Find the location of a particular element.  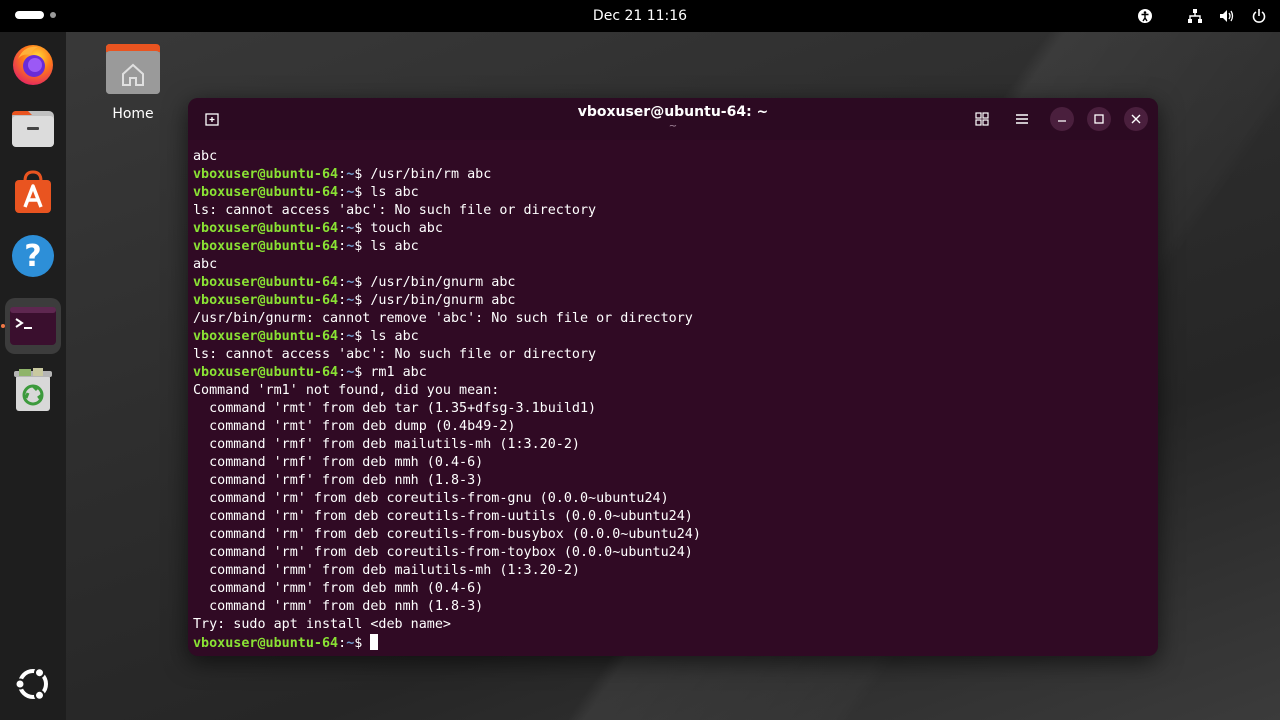

menu-button is located at coordinates (1022, 119).